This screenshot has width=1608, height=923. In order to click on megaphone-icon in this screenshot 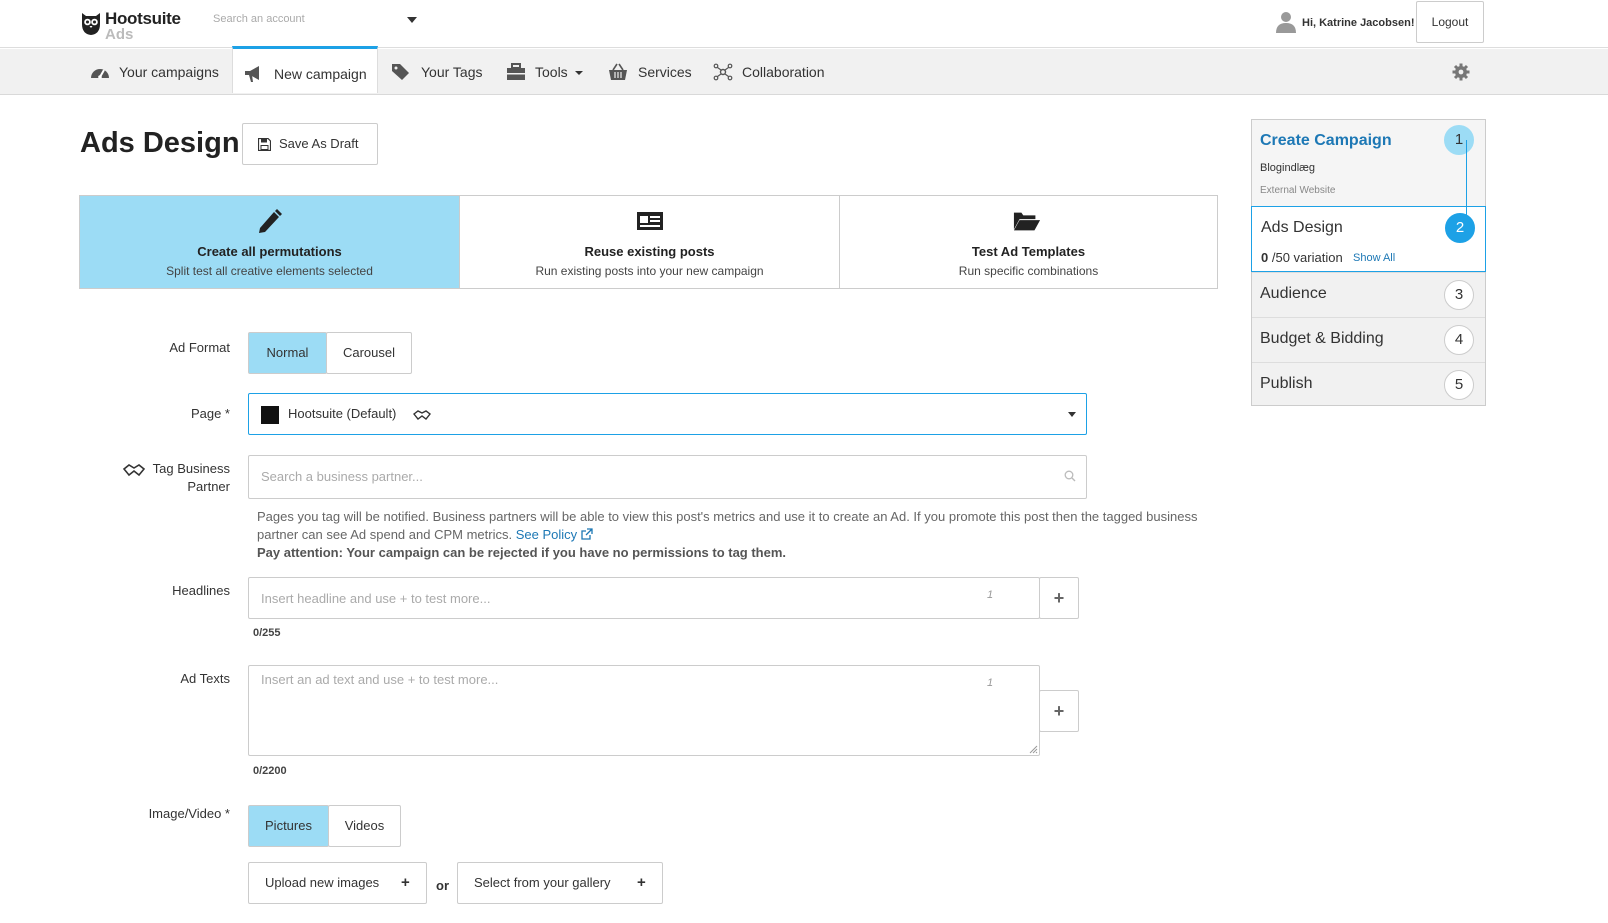, I will do `click(252, 74)`.